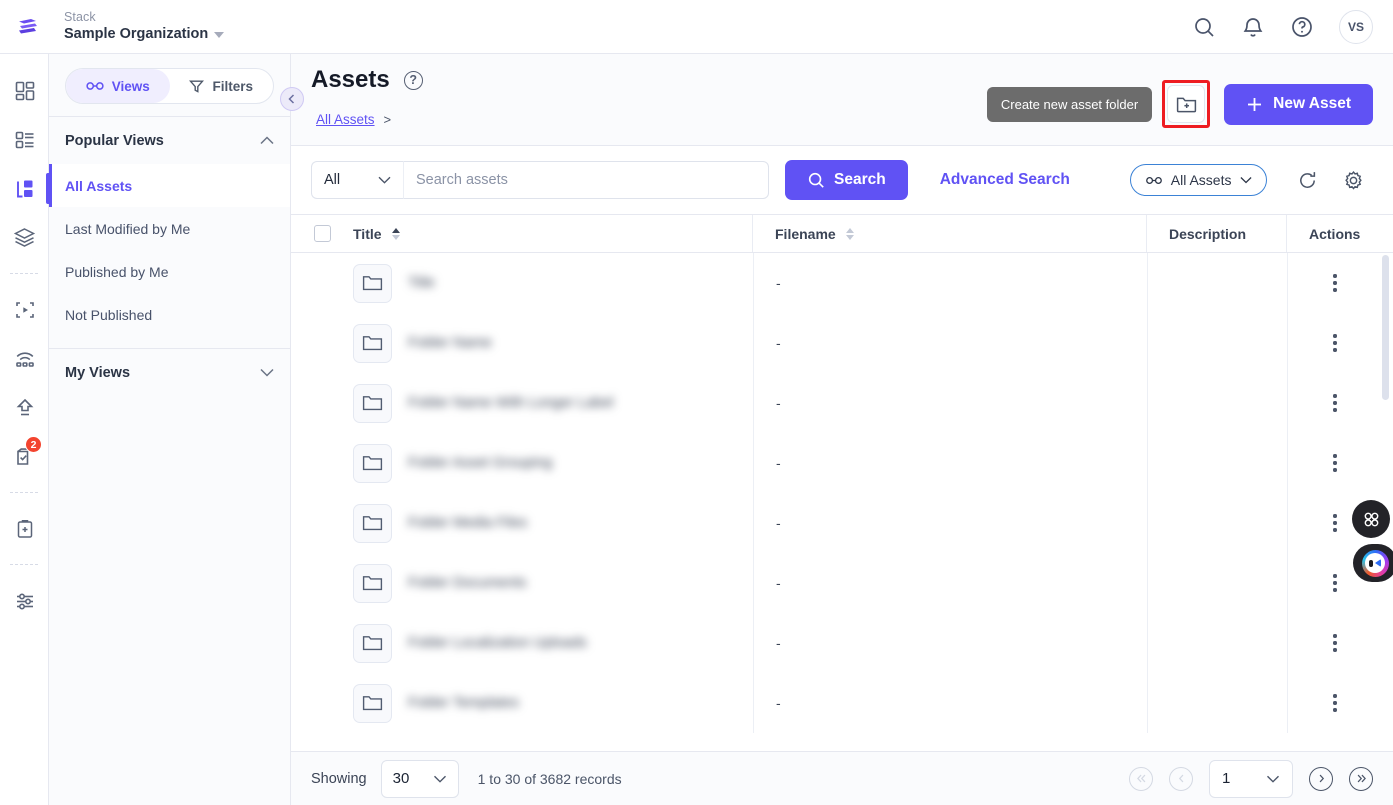 Image resolution: width=1393 pixels, height=805 pixels. What do you see at coordinates (169, 185) in the screenshot?
I see `sidebar-item-all-assets: All Assets` at bounding box center [169, 185].